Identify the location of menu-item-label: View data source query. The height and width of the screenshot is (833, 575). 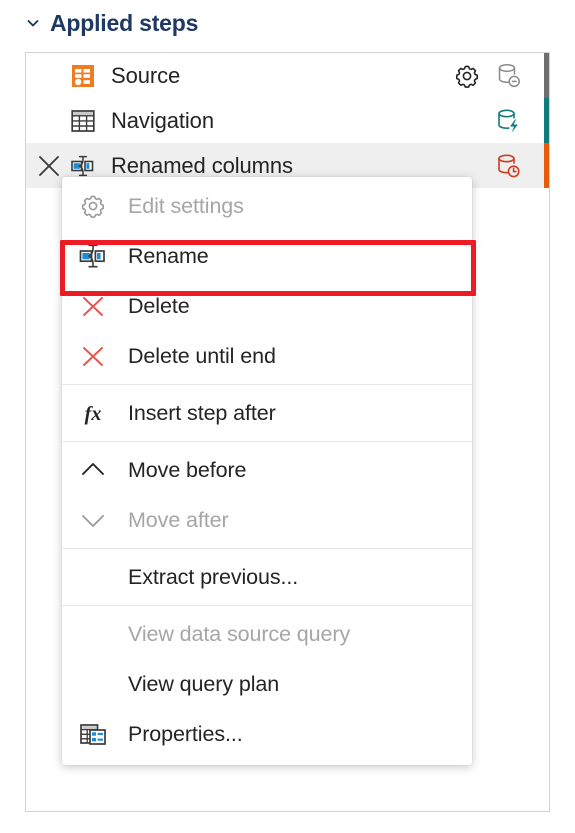
(239, 633).